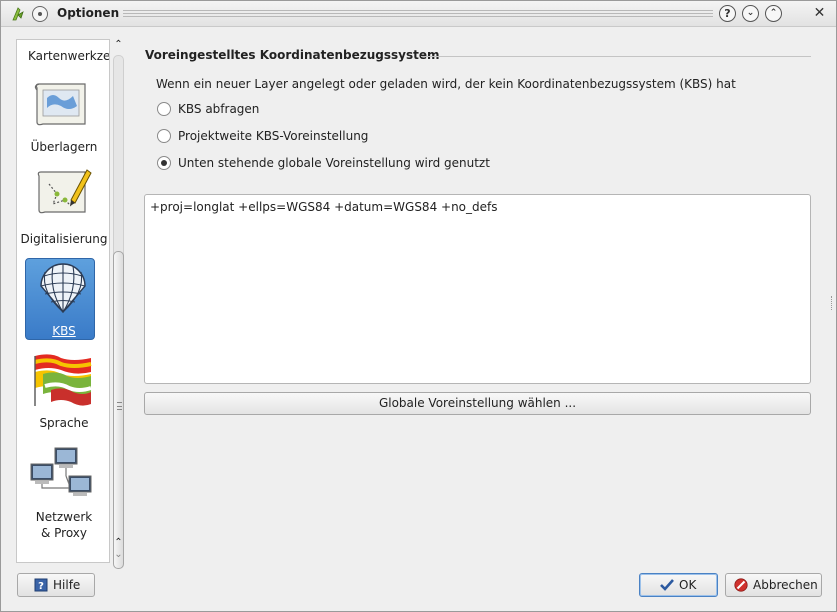  I want to click on window-title: Optionen, so click(88, 13).